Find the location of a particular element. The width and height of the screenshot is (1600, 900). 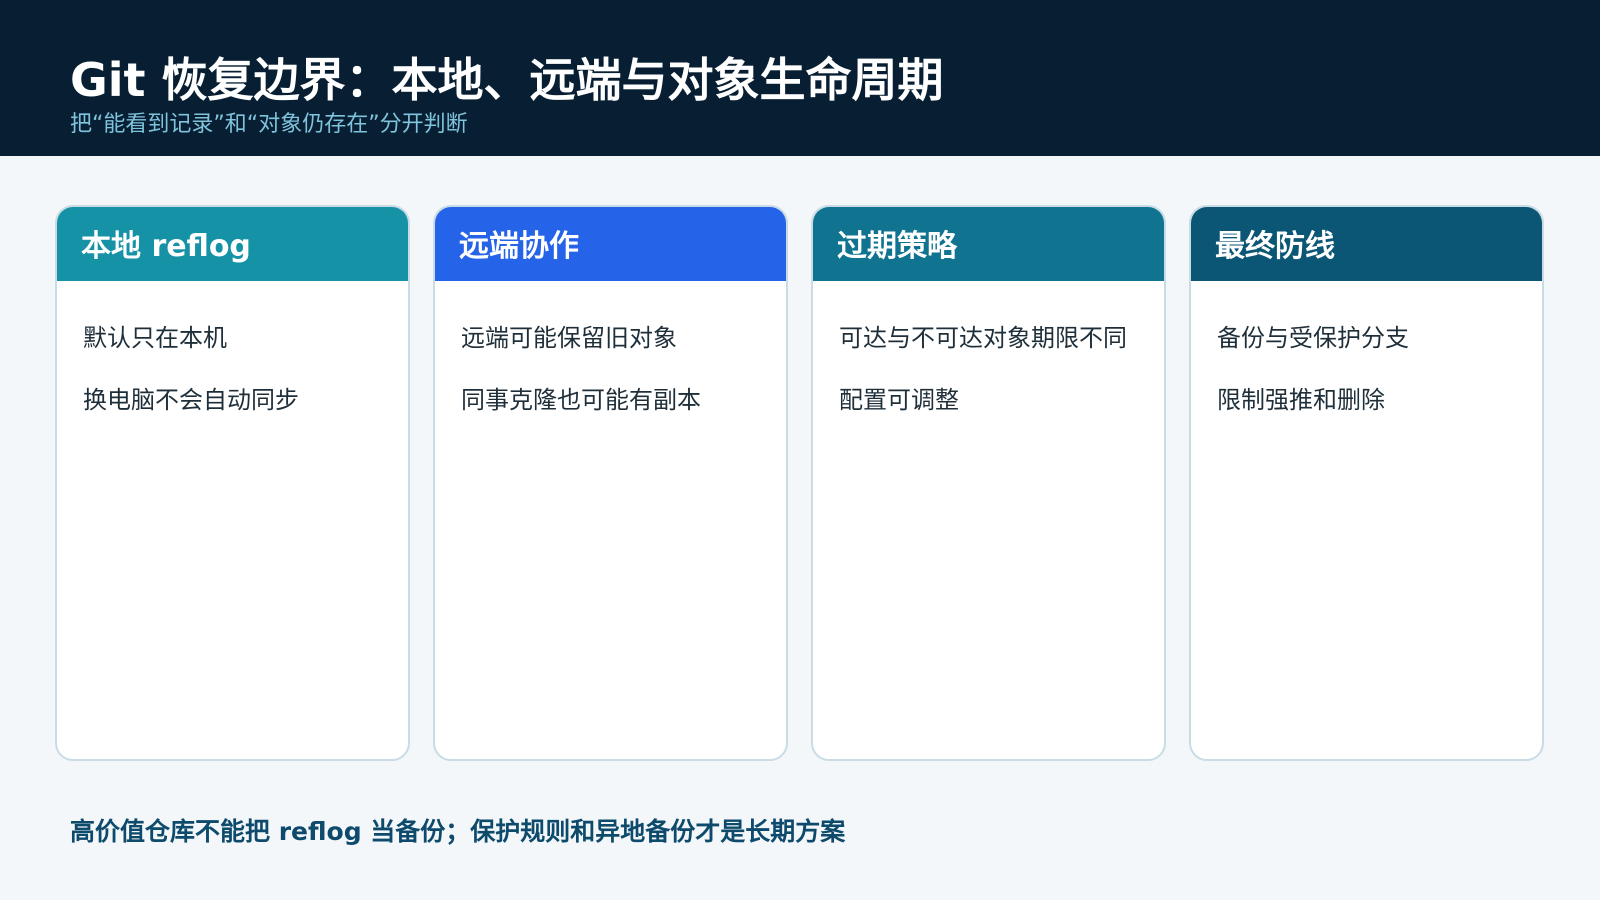

card-title: 最终防线 is located at coordinates (1275, 246).